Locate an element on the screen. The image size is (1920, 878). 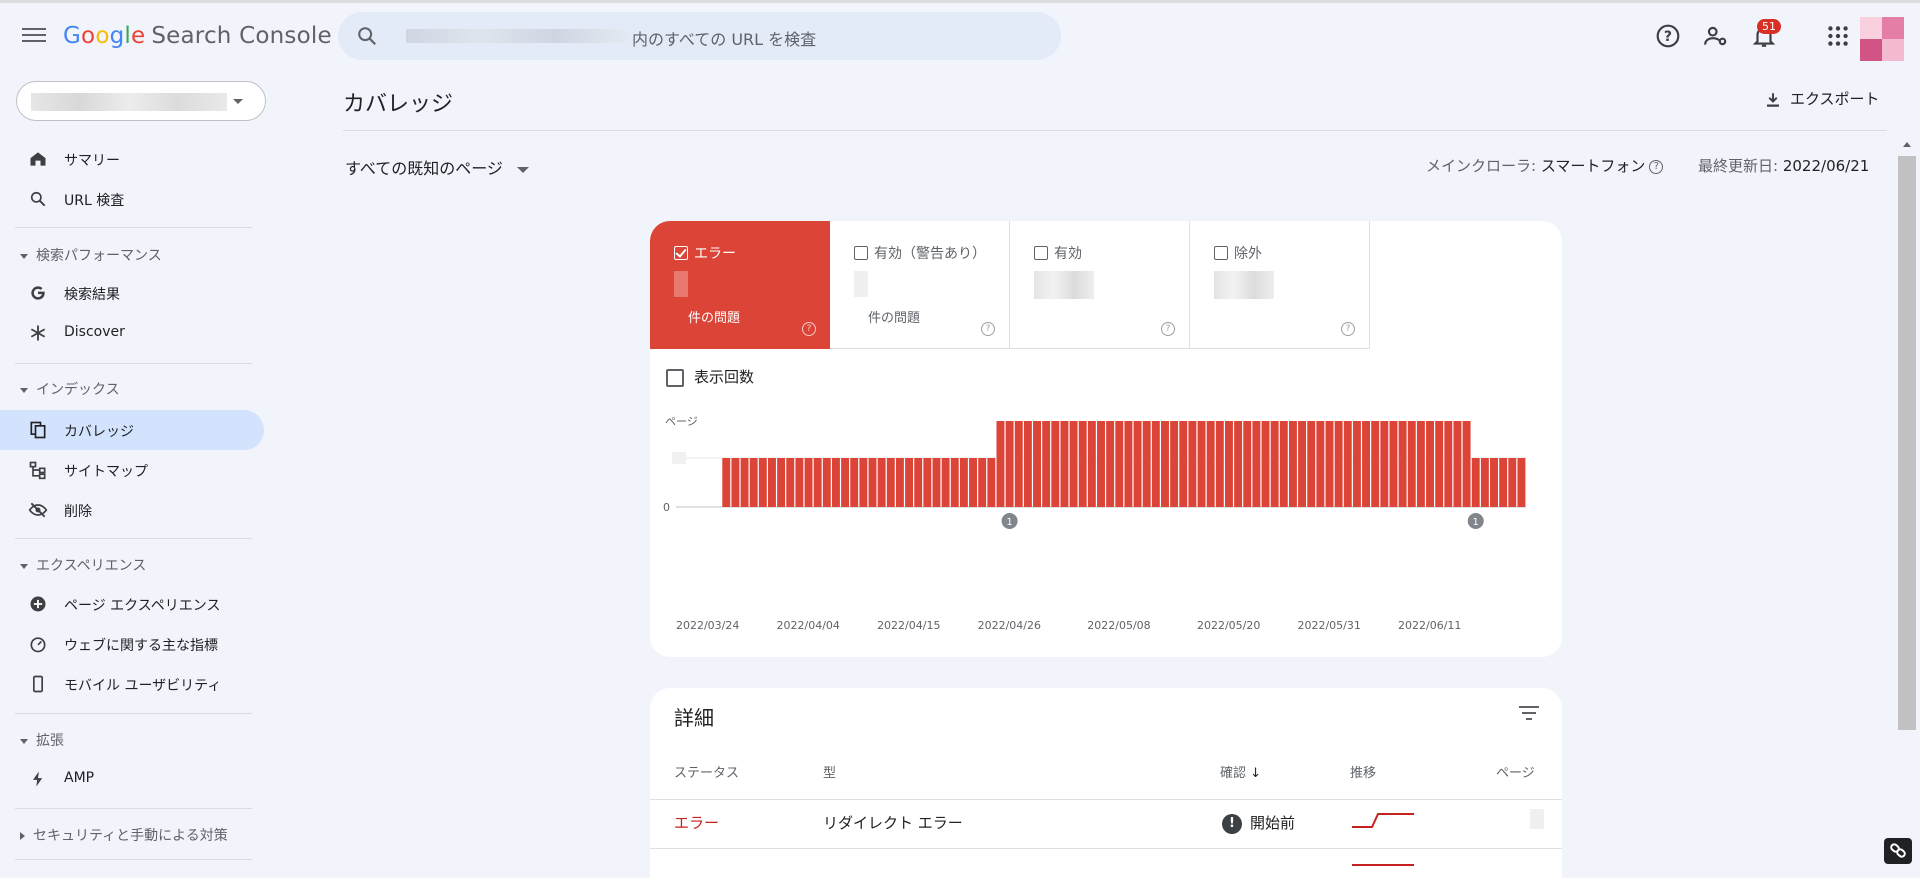
sidebar-item-label: 削除 is located at coordinates (78, 512).